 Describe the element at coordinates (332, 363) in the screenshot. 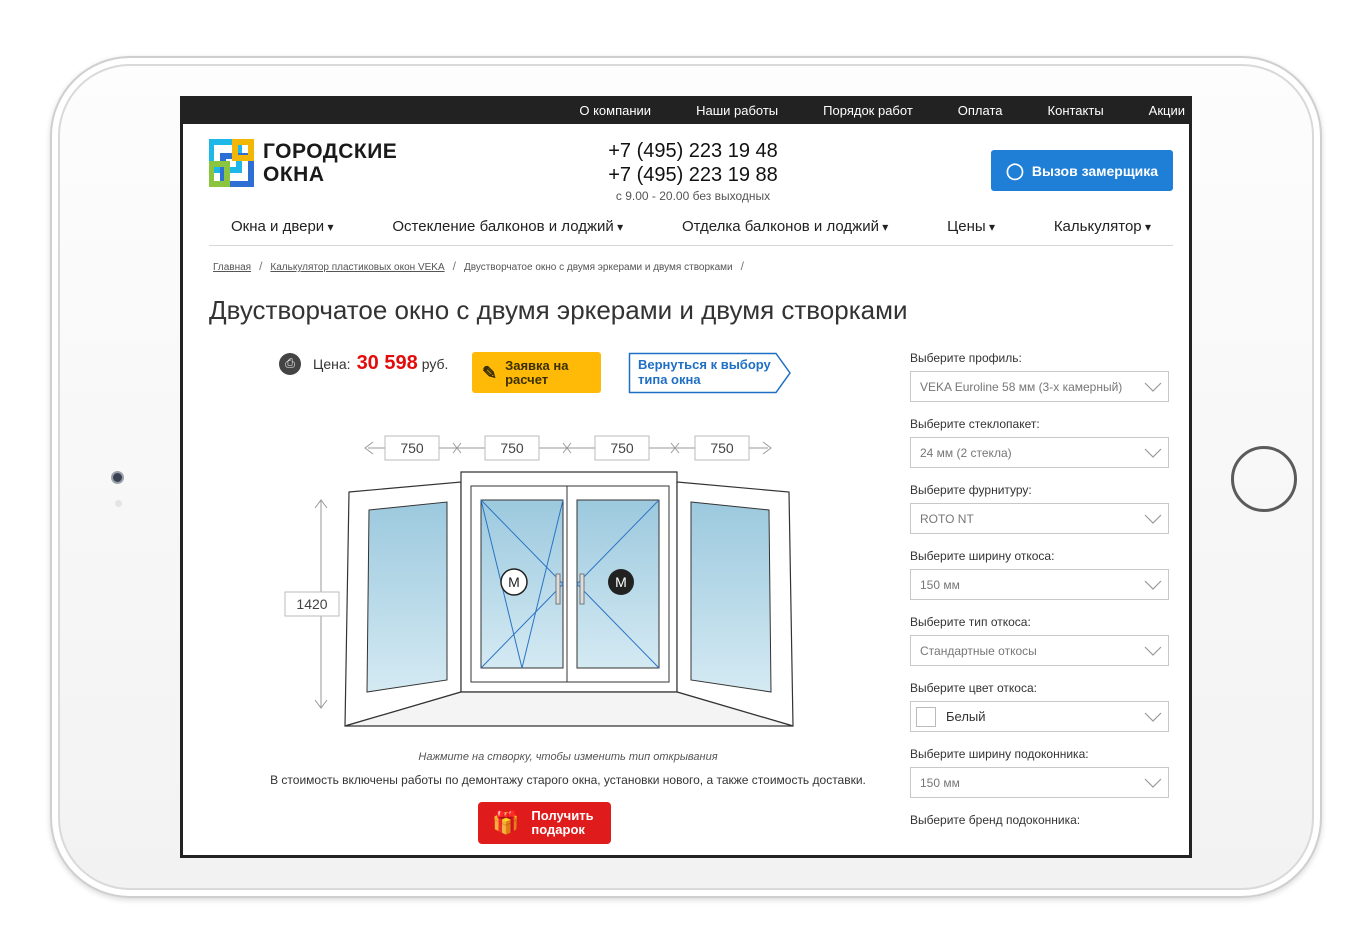

I see `price-label: Цена:` at that location.